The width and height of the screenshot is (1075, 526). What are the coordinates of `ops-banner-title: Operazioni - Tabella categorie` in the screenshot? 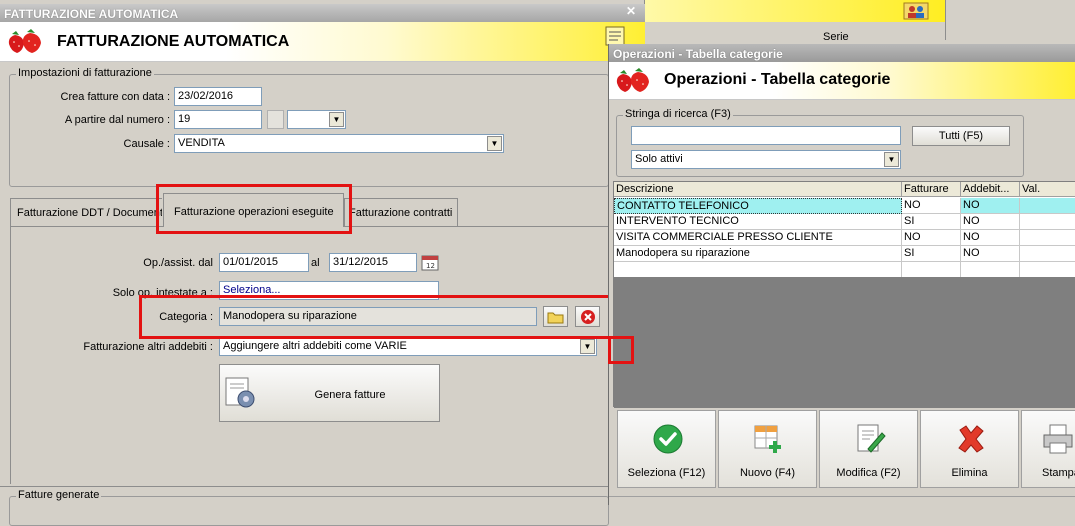 It's located at (777, 79).